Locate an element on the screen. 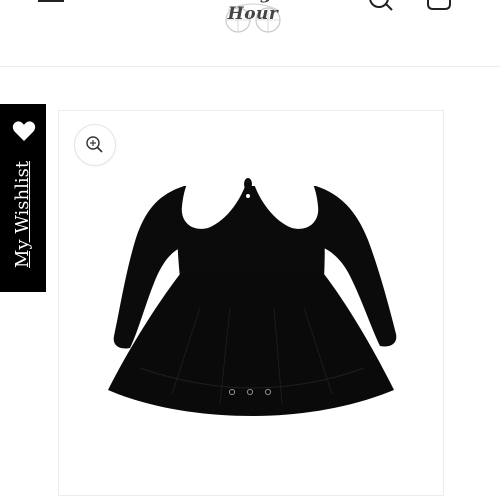  store-logo: Witching Your Hour is located at coordinates (253, 22).